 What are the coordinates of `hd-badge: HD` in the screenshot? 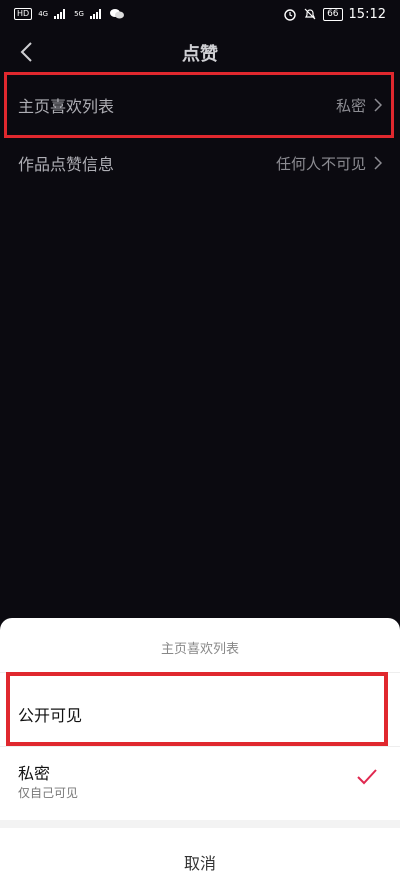 It's located at (23, 14).